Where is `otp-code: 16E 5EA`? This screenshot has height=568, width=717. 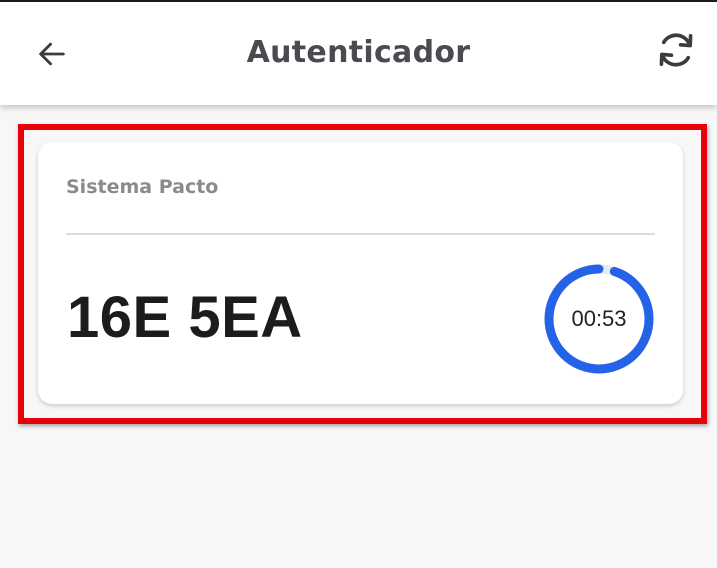 otp-code: 16E 5EA is located at coordinates (185, 317).